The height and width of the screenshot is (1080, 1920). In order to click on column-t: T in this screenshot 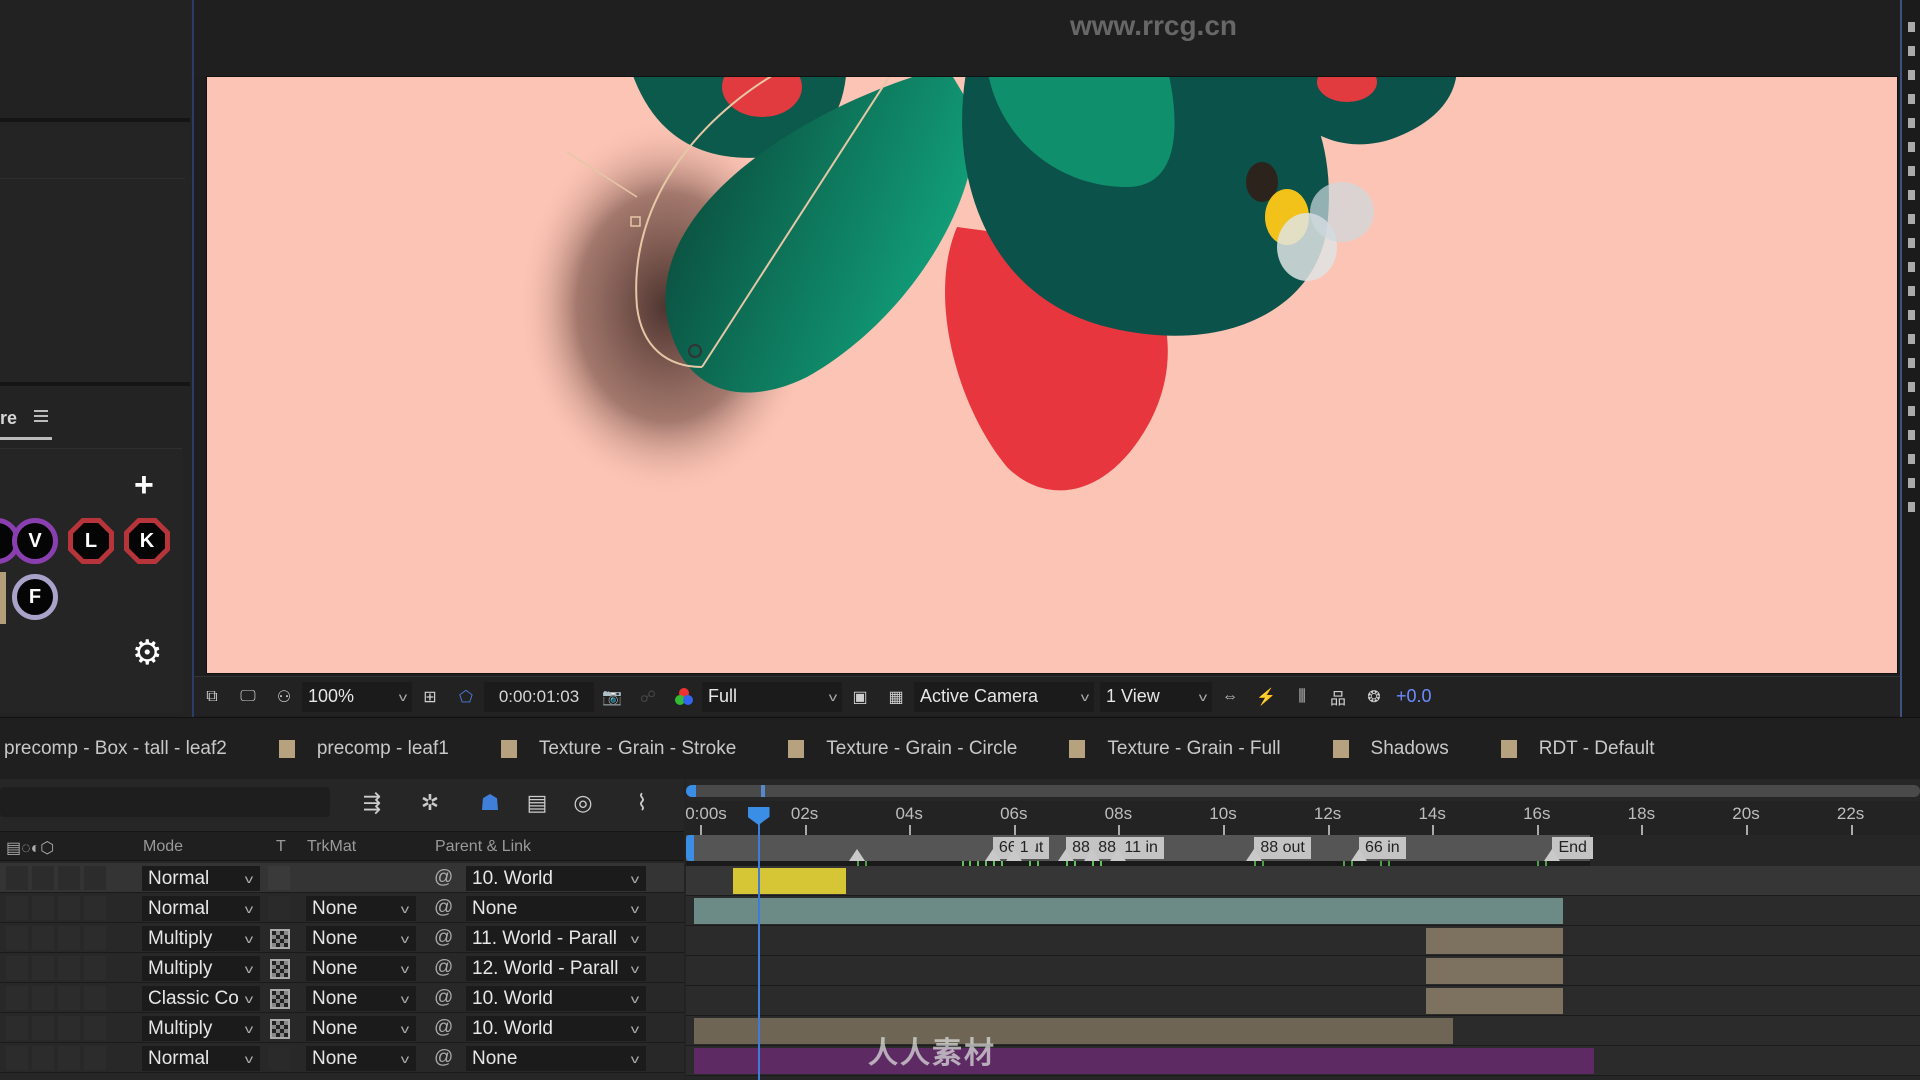, I will do `click(281, 847)`.